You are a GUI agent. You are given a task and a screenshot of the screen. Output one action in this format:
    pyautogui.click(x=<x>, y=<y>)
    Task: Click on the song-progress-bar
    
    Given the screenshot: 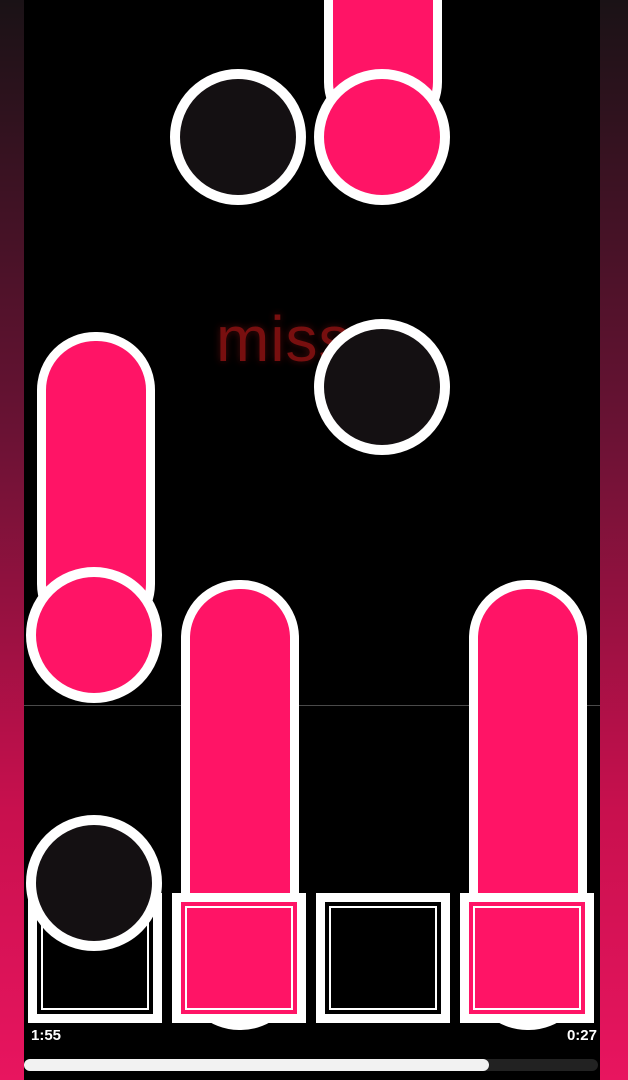 What is the action you would take?
    pyautogui.click(x=311, y=1065)
    